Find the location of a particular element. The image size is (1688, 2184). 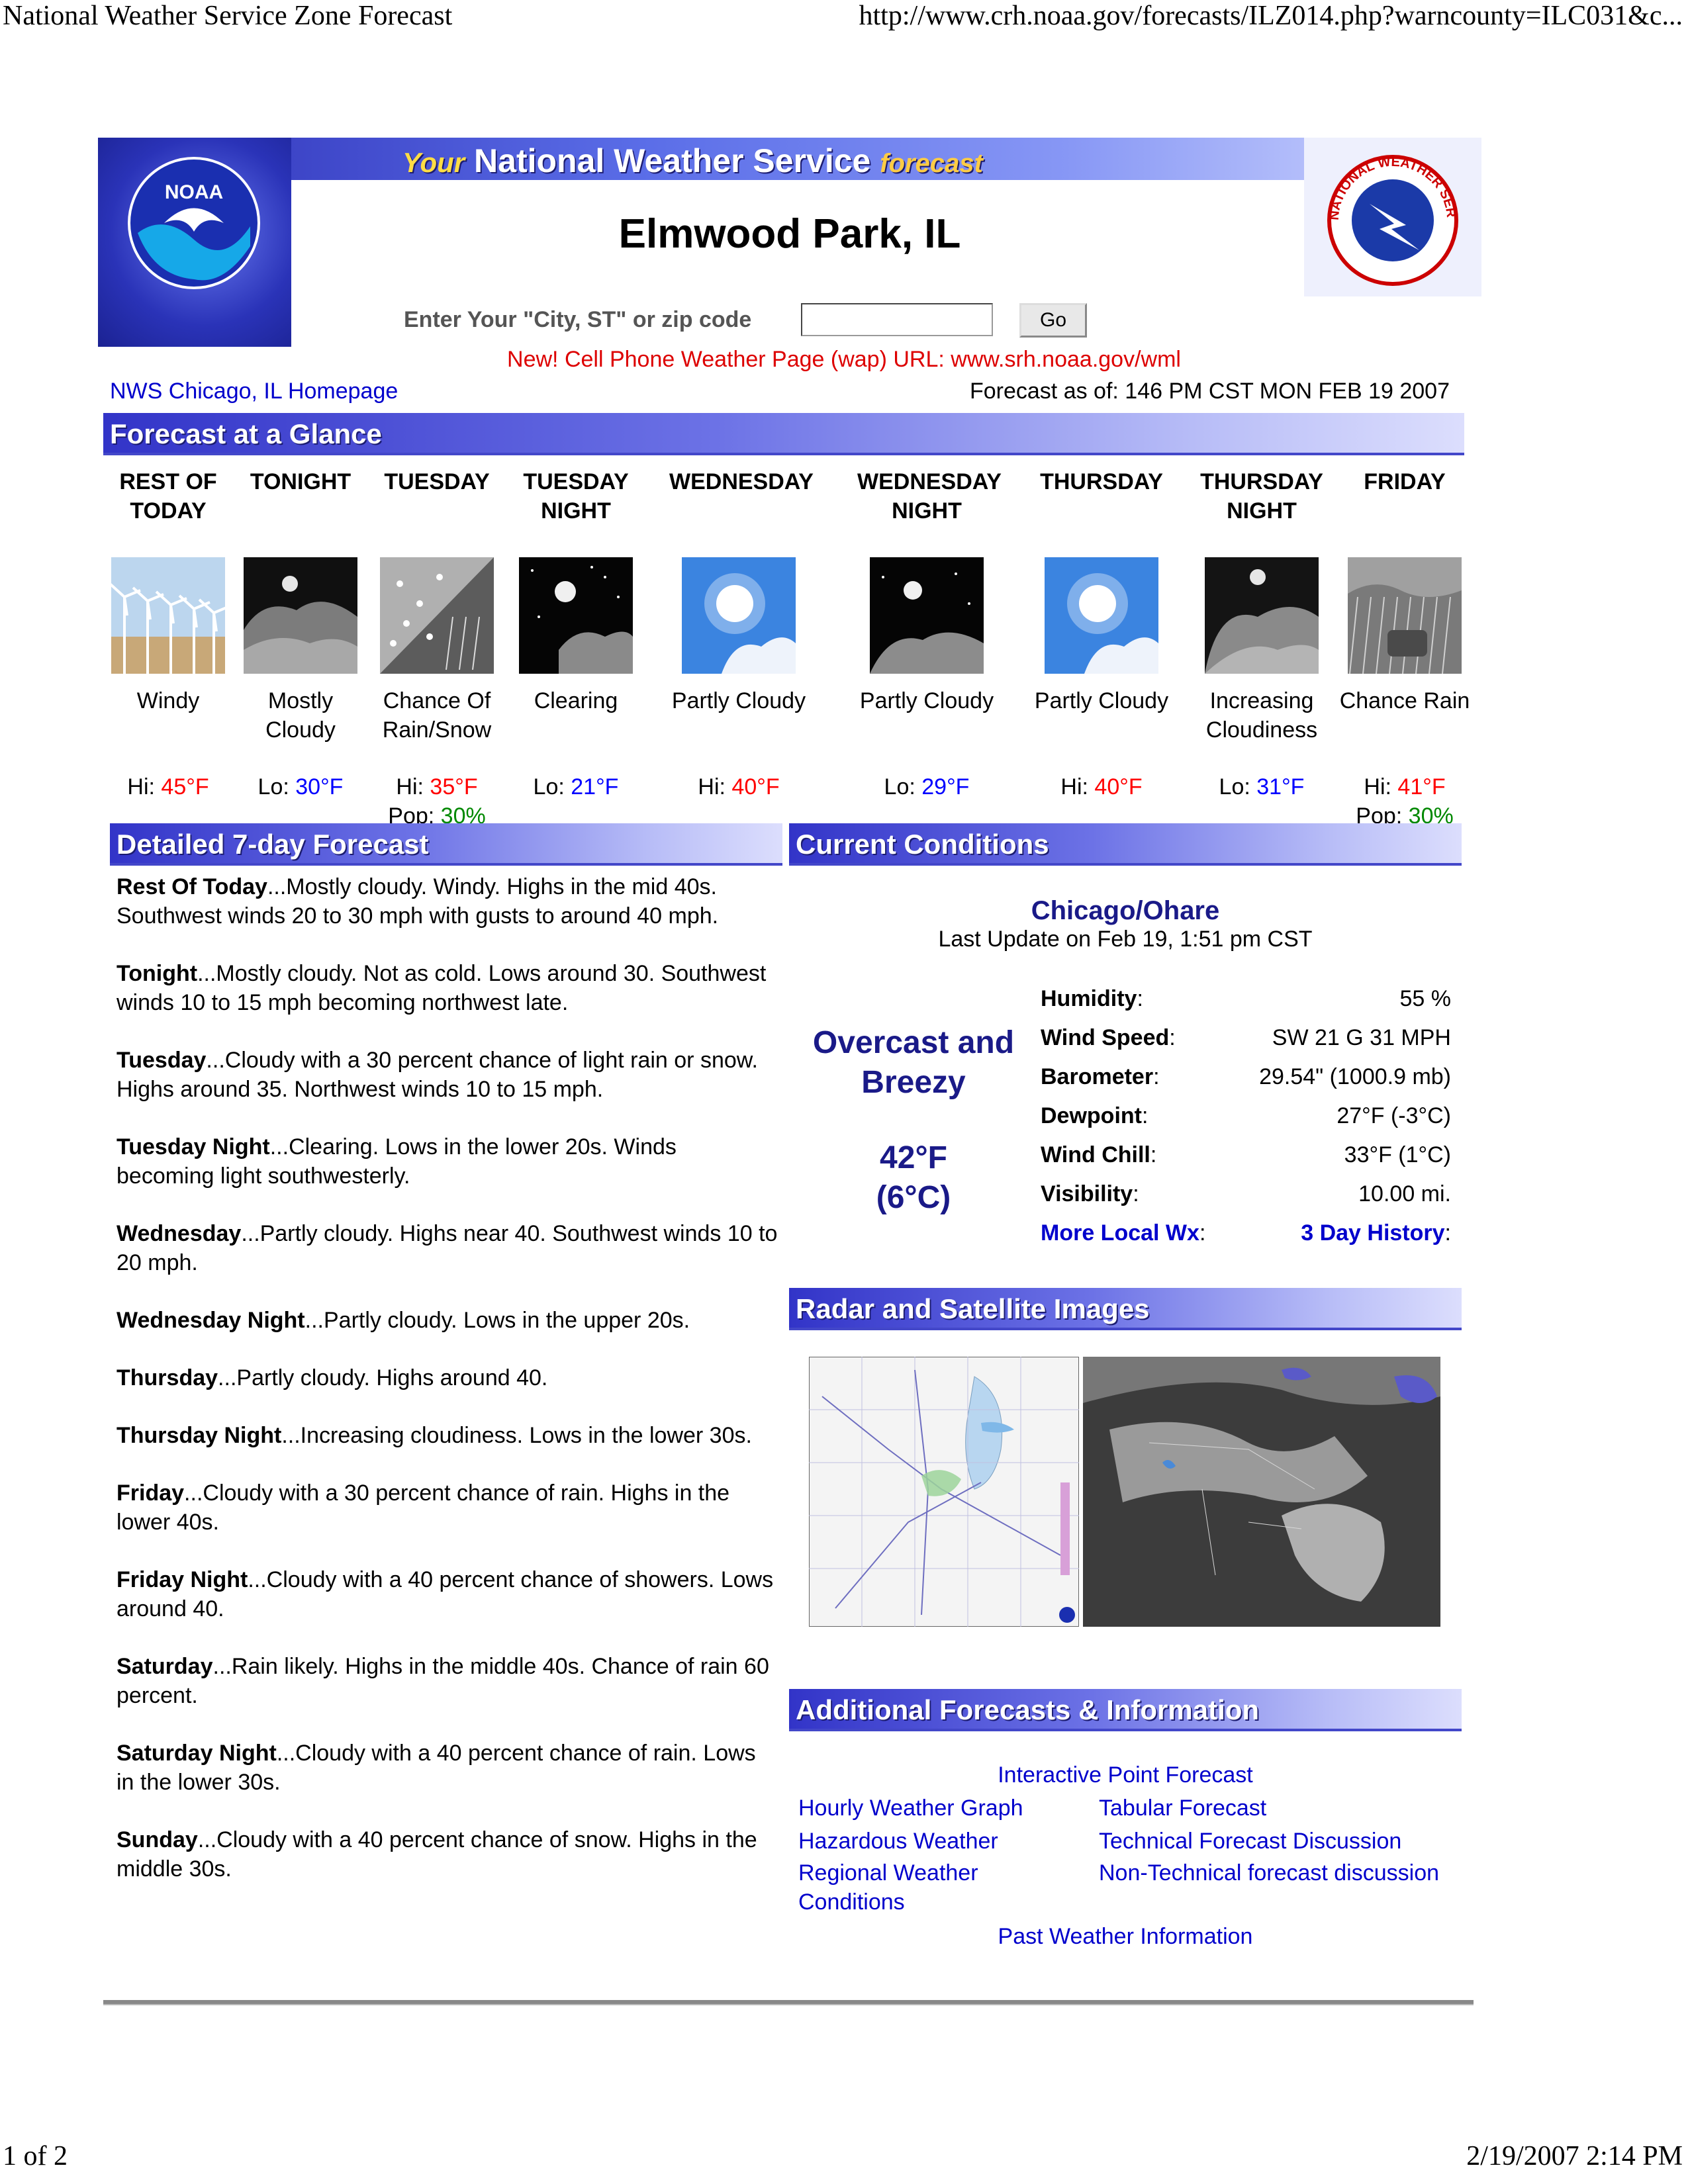

condition-label: Humidity: is located at coordinates (1092, 998).